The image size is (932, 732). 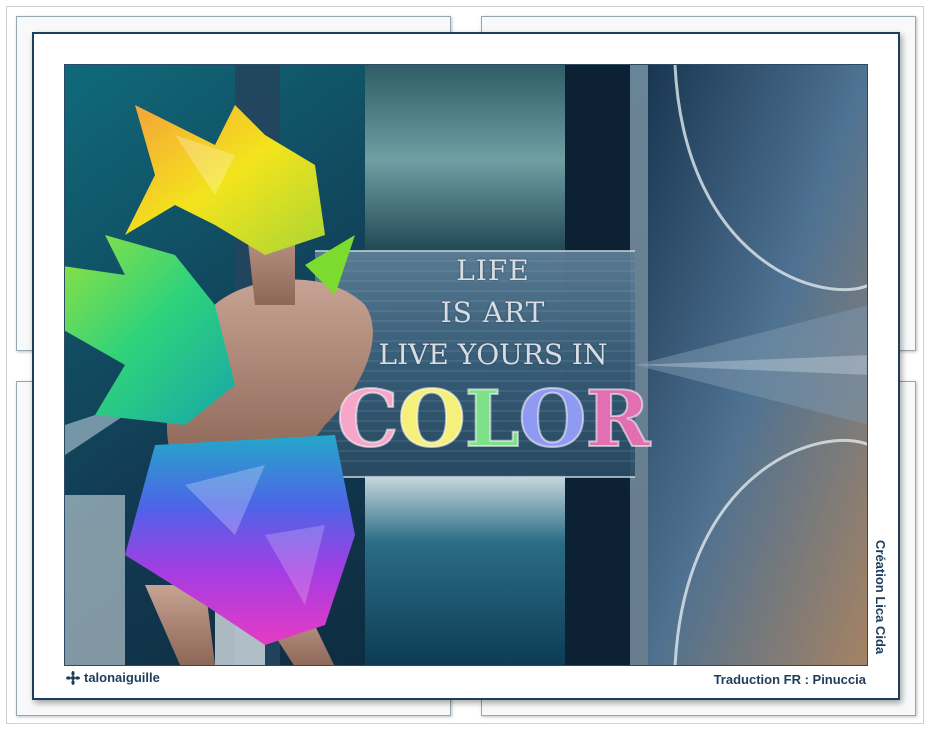 I want to click on title-line-3: LIVE YOURS IN, so click(x=493, y=354).